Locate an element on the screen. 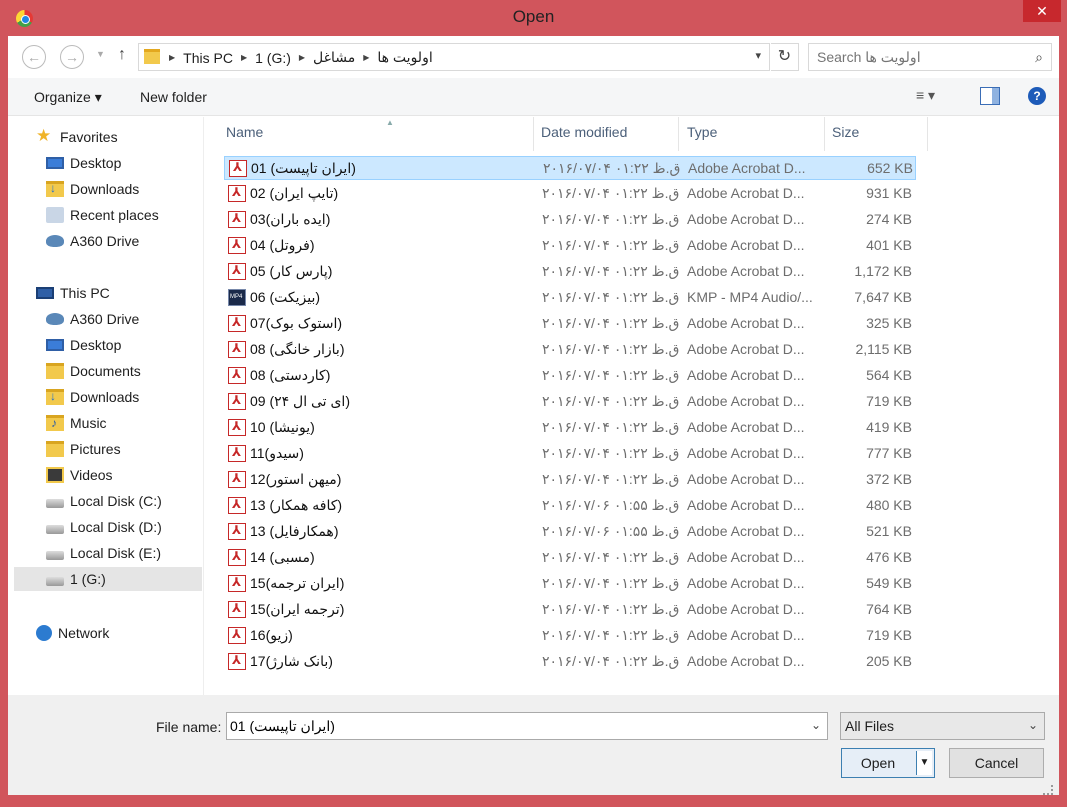  column-header-date: Date modified is located at coordinates (610, 134).